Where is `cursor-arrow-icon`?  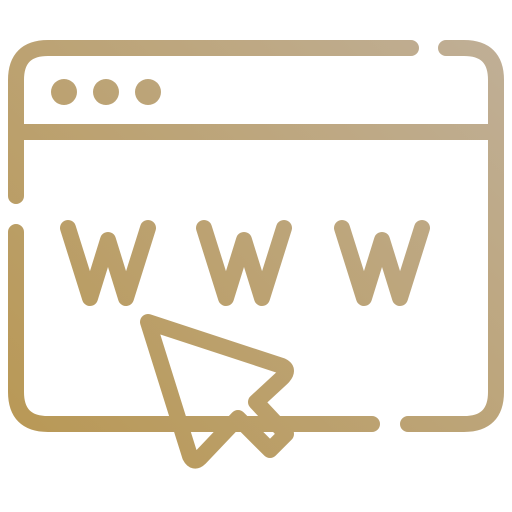 cursor-arrow-icon is located at coordinates (217, 391).